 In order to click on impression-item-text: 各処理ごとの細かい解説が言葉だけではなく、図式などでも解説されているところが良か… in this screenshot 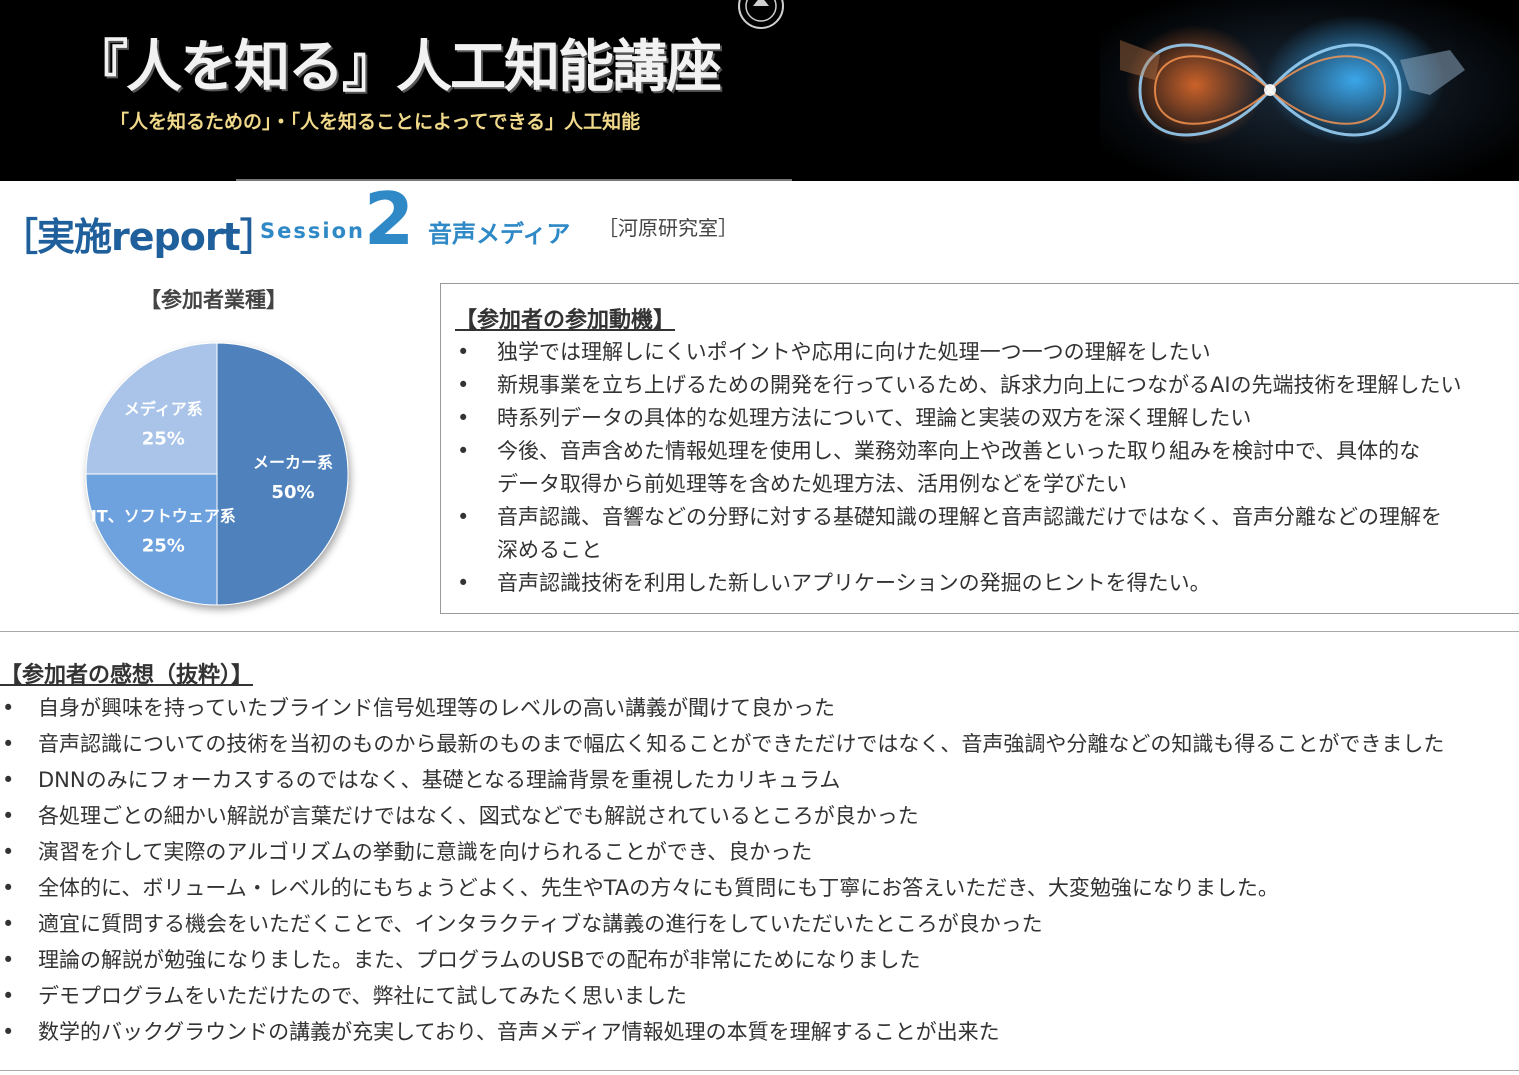, I will do `click(478, 816)`.